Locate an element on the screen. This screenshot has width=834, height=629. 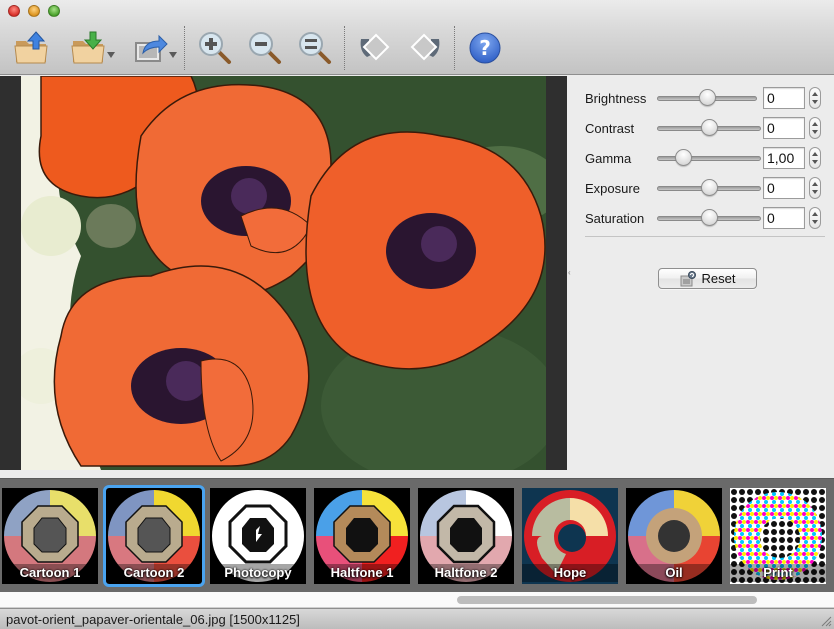
adjustment-brightness: Brightness is located at coordinates (705, 99).